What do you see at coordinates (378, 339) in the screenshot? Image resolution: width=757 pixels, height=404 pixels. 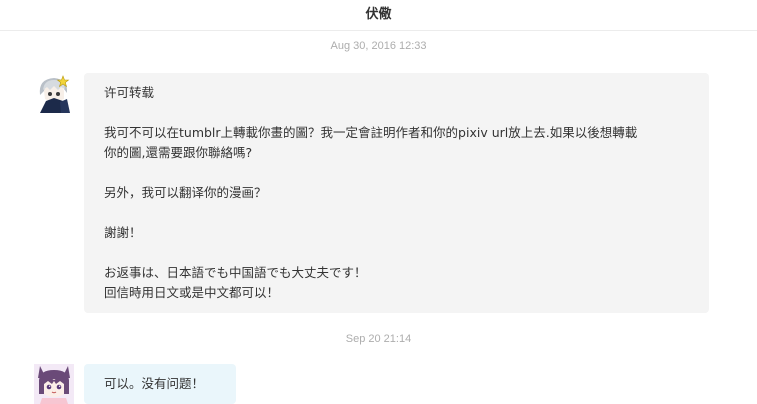 I see `message-timestamp: Sep 20 21:14` at bounding box center [378, 339].